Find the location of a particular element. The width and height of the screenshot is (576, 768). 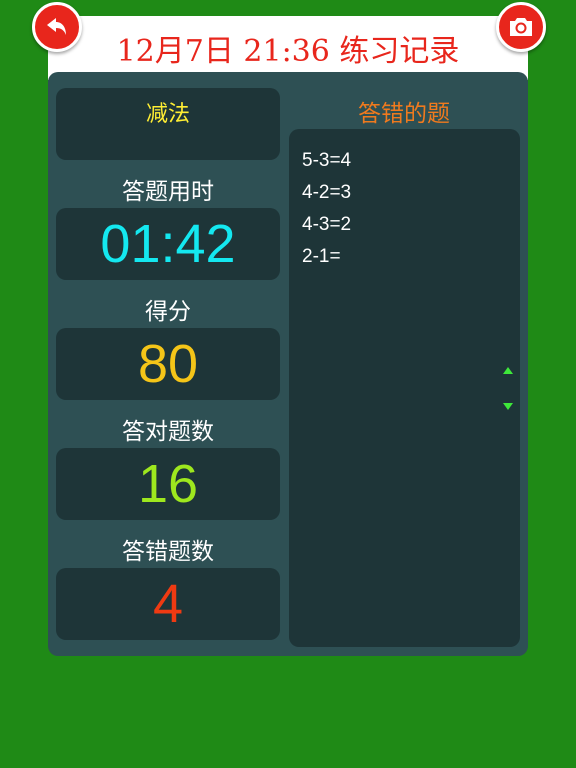

camera-icon is located at coordinates (521, 27).